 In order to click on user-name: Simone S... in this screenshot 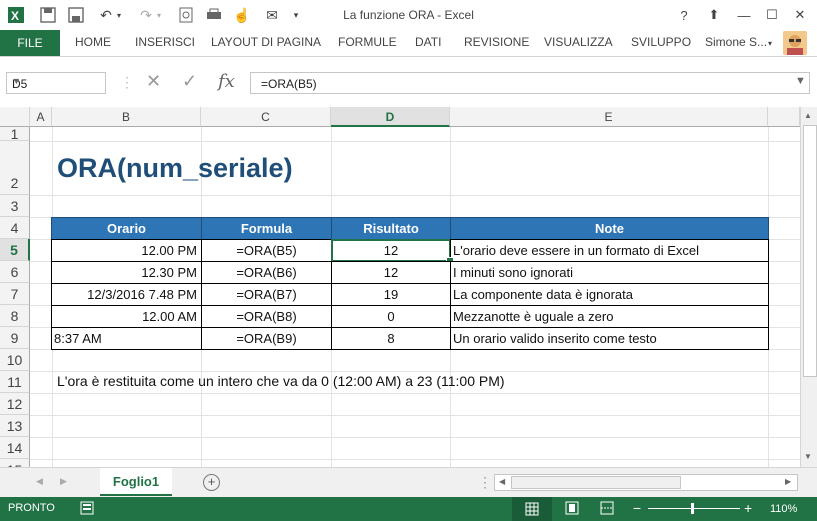, I will do `click(736, 42)`.